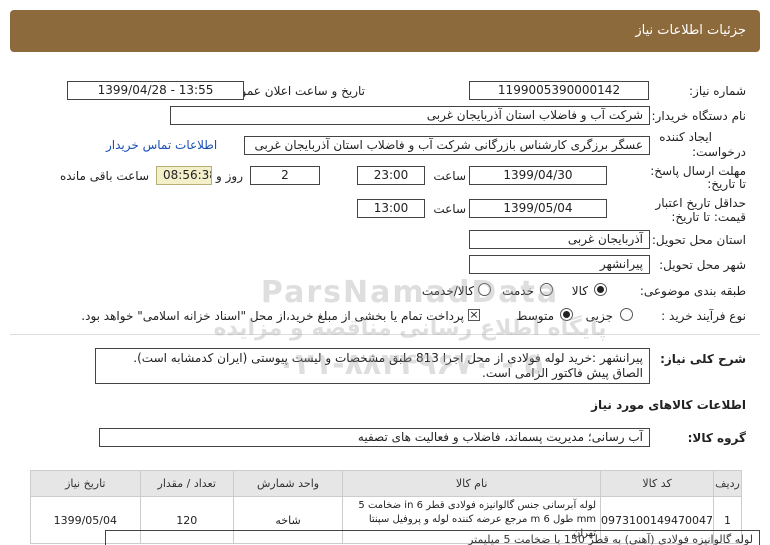 Image resolution: width=770 pixels, height=545 pixels. What do you see at coordinates (566, 314) in the screenshot?
I see `process-radio-medium` at bounding box center [566, 314].